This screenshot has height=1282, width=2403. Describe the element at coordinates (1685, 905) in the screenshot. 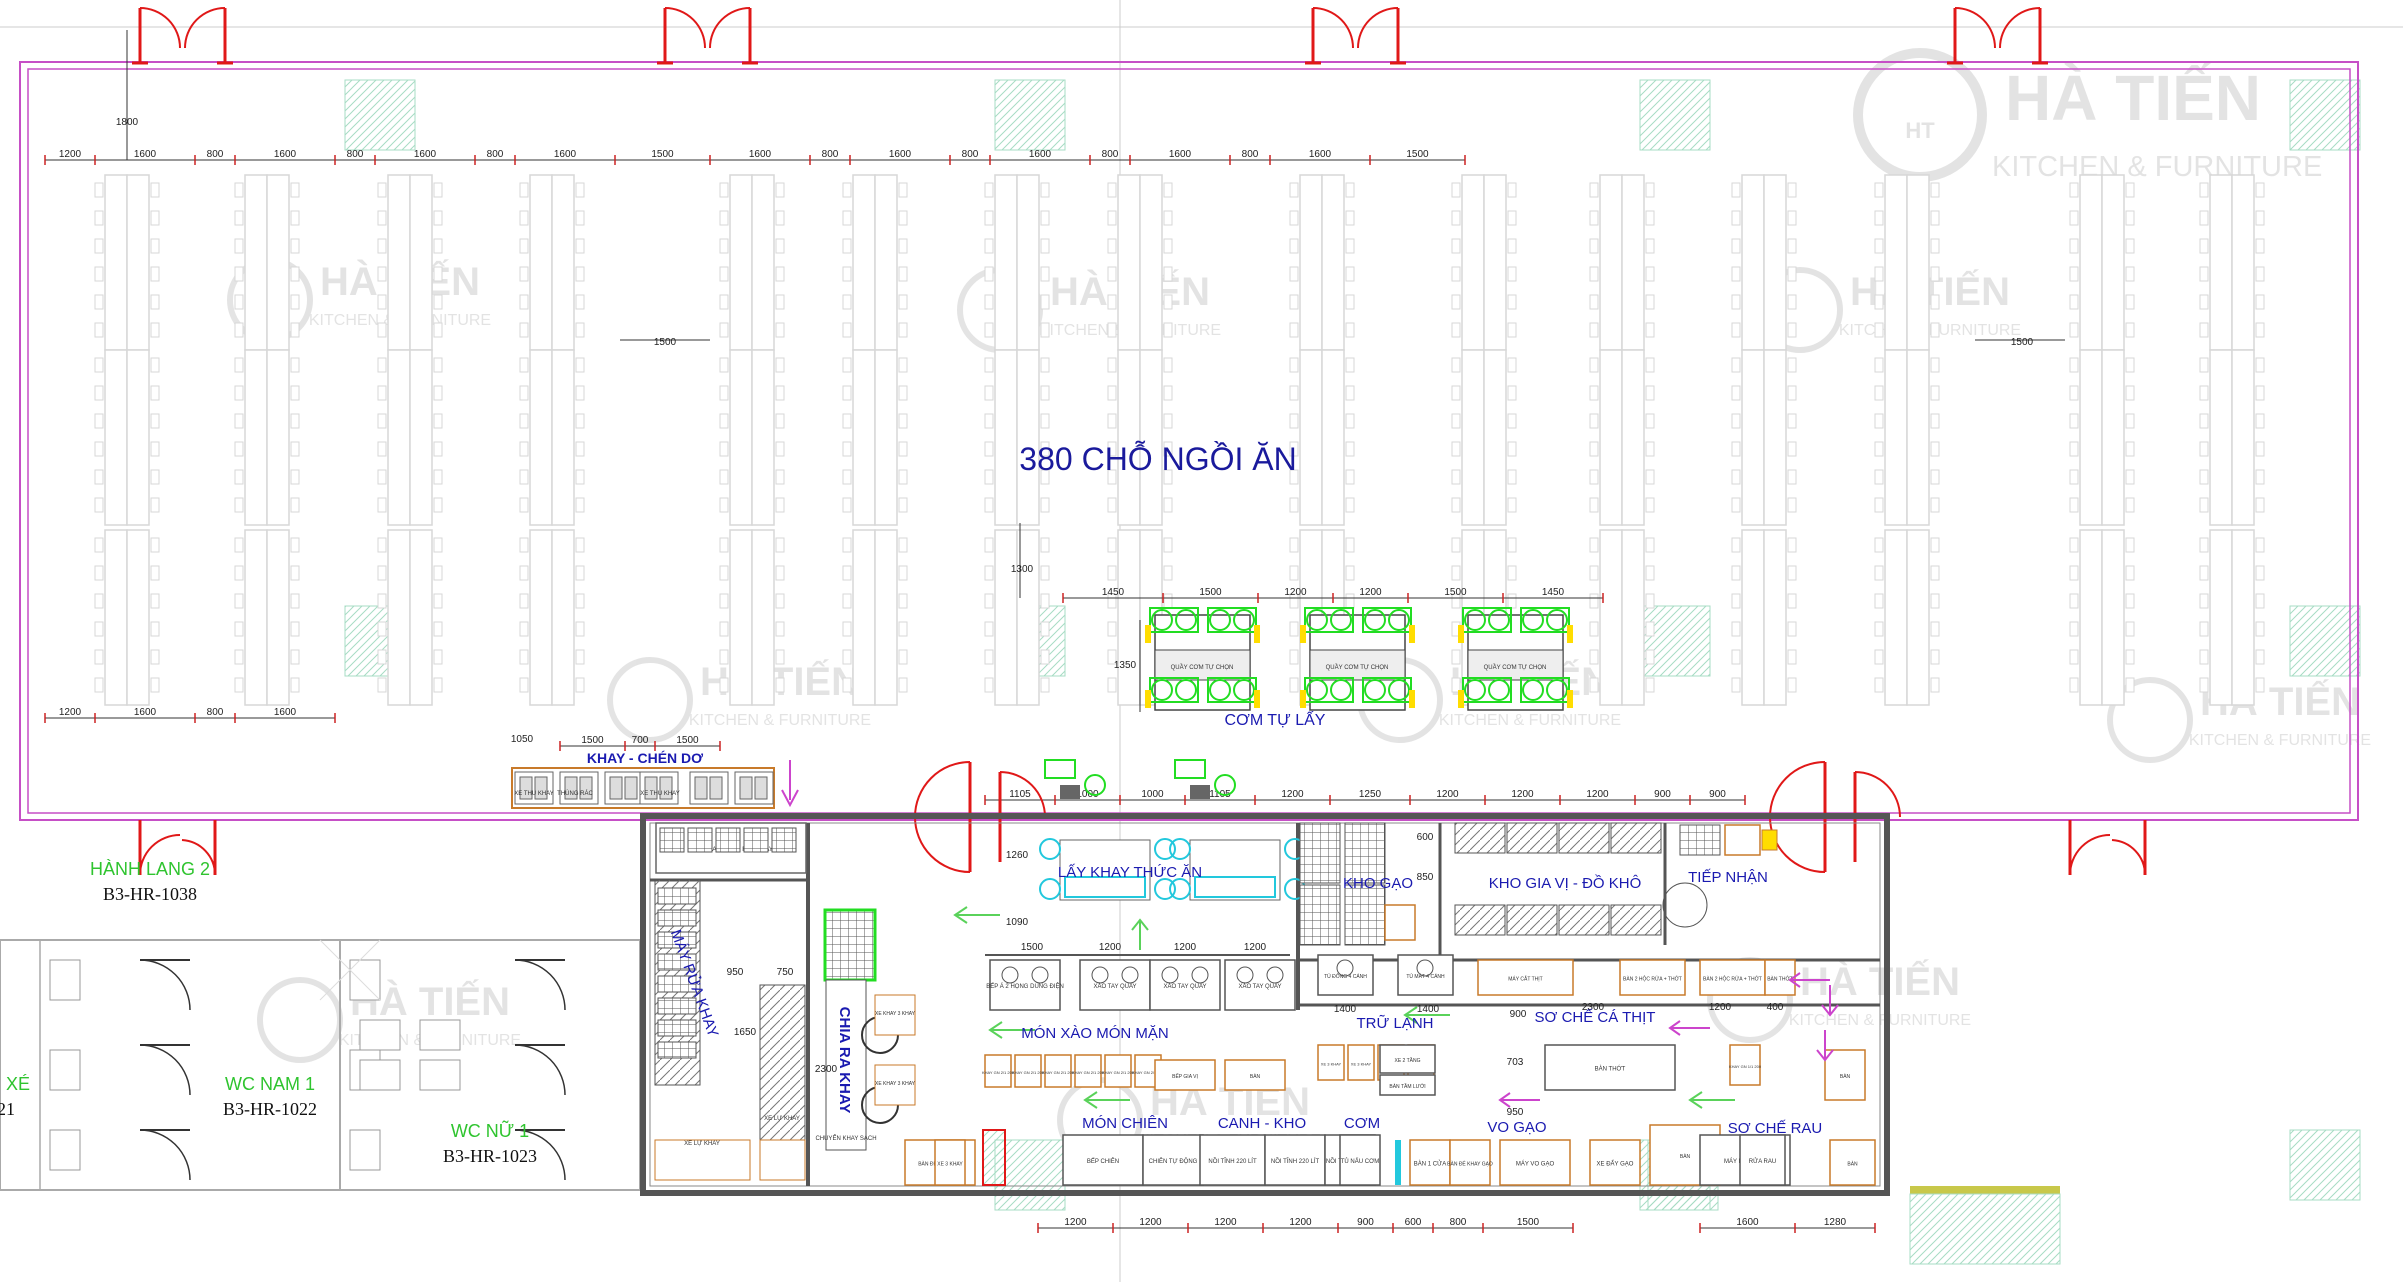

I see `door-swing` at that location.